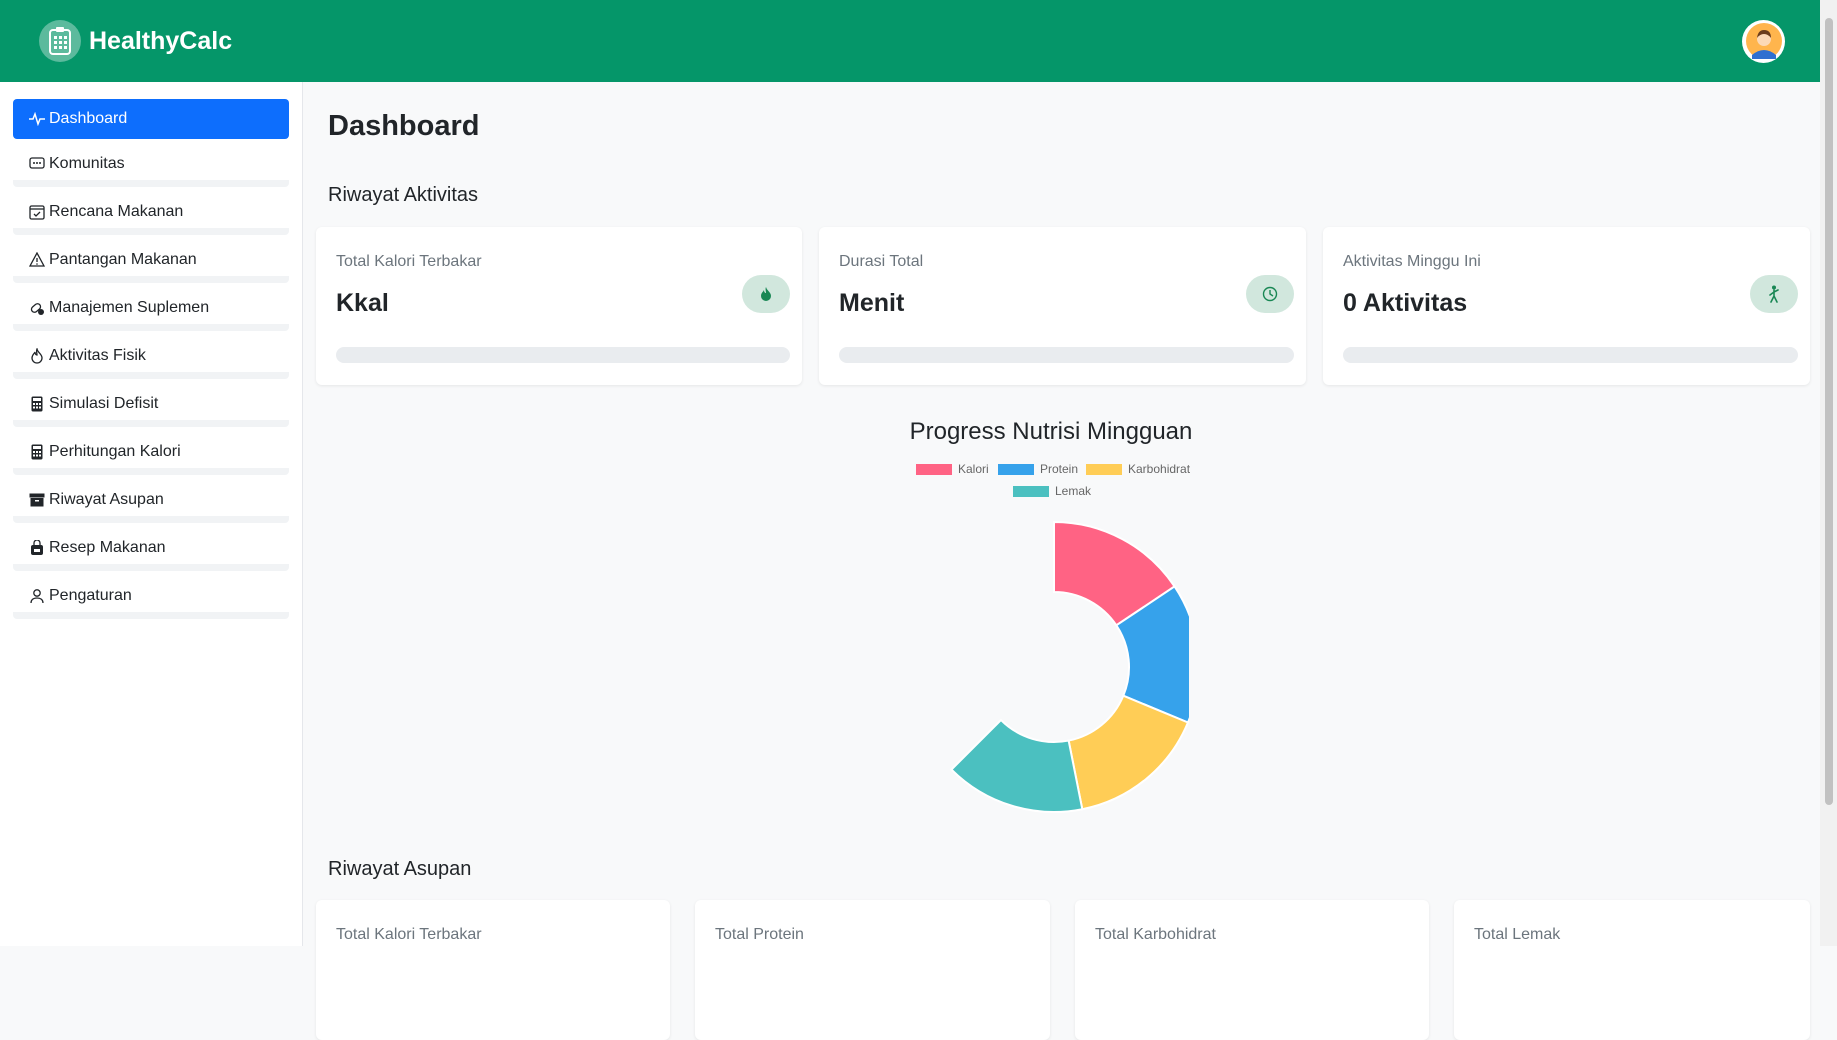 The width and height of the screenshot is (1837, 1040). Describe the element at coordinates (493, 970) in the screenshot. I see `intake-card-calories: Total Kalori Terbakar` at that location.